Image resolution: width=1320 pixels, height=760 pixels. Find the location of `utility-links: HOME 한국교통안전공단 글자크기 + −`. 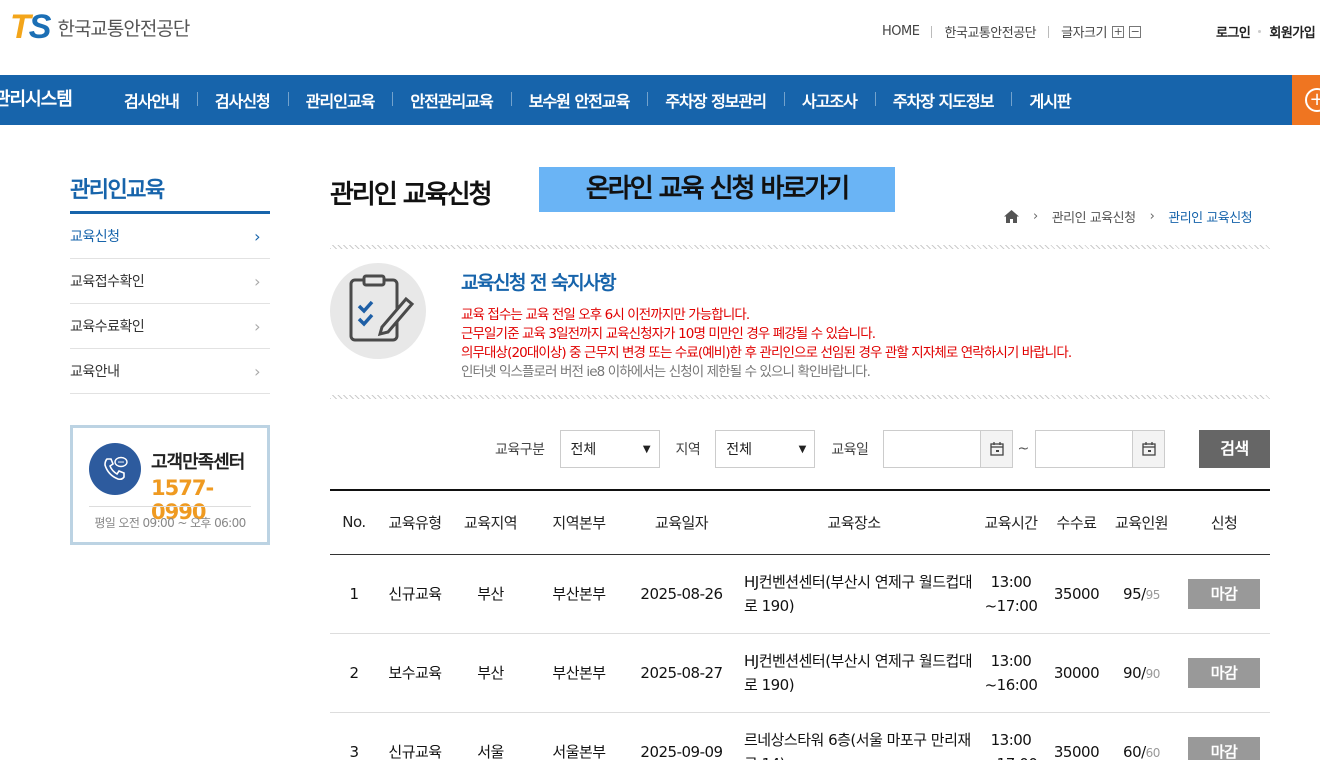

utility-links: HOME 한국교통안전공단 글자크기 + − is located at coordinates (1011, 31).